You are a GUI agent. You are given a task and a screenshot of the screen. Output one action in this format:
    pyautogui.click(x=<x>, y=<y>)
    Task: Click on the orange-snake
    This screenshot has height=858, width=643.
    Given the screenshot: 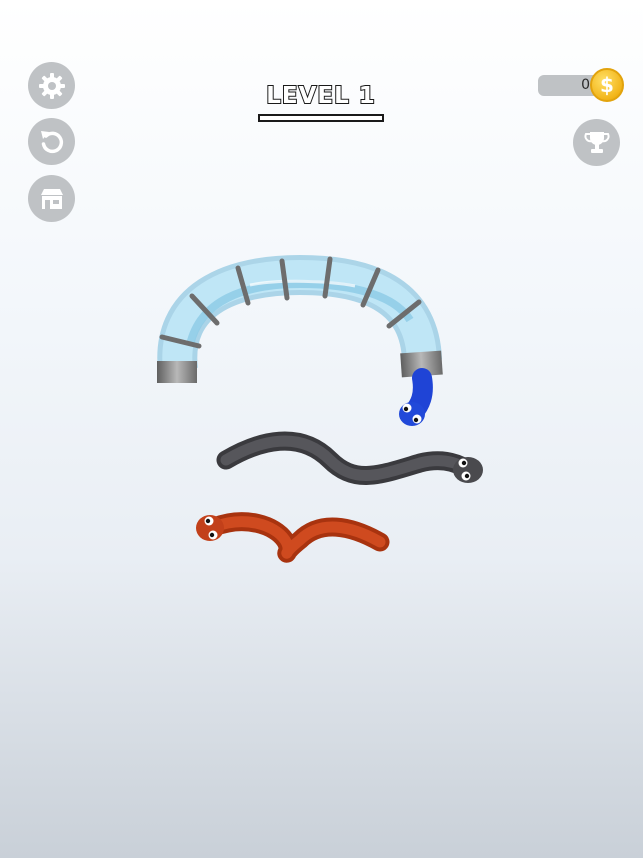 What is the action you would take?
    pyautogui.click(x=293, y=537)
    